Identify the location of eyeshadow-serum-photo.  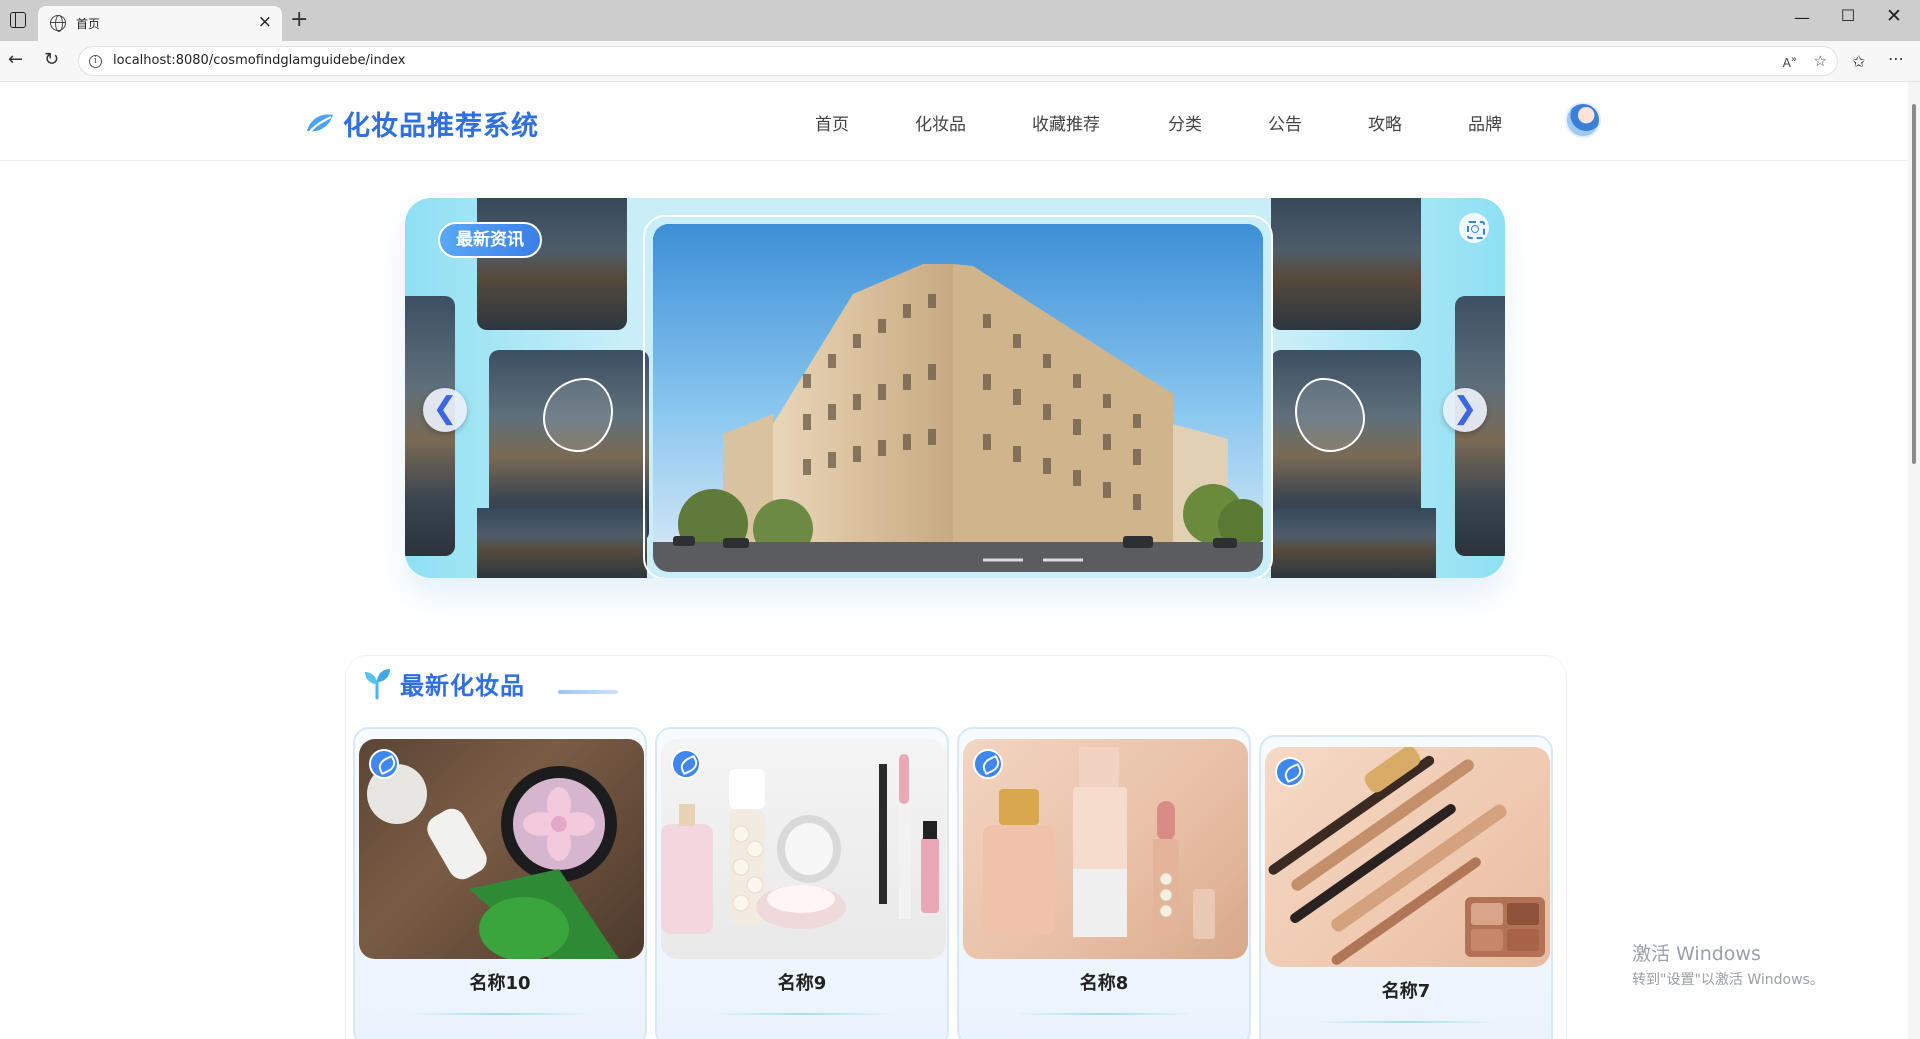
(493, 861).